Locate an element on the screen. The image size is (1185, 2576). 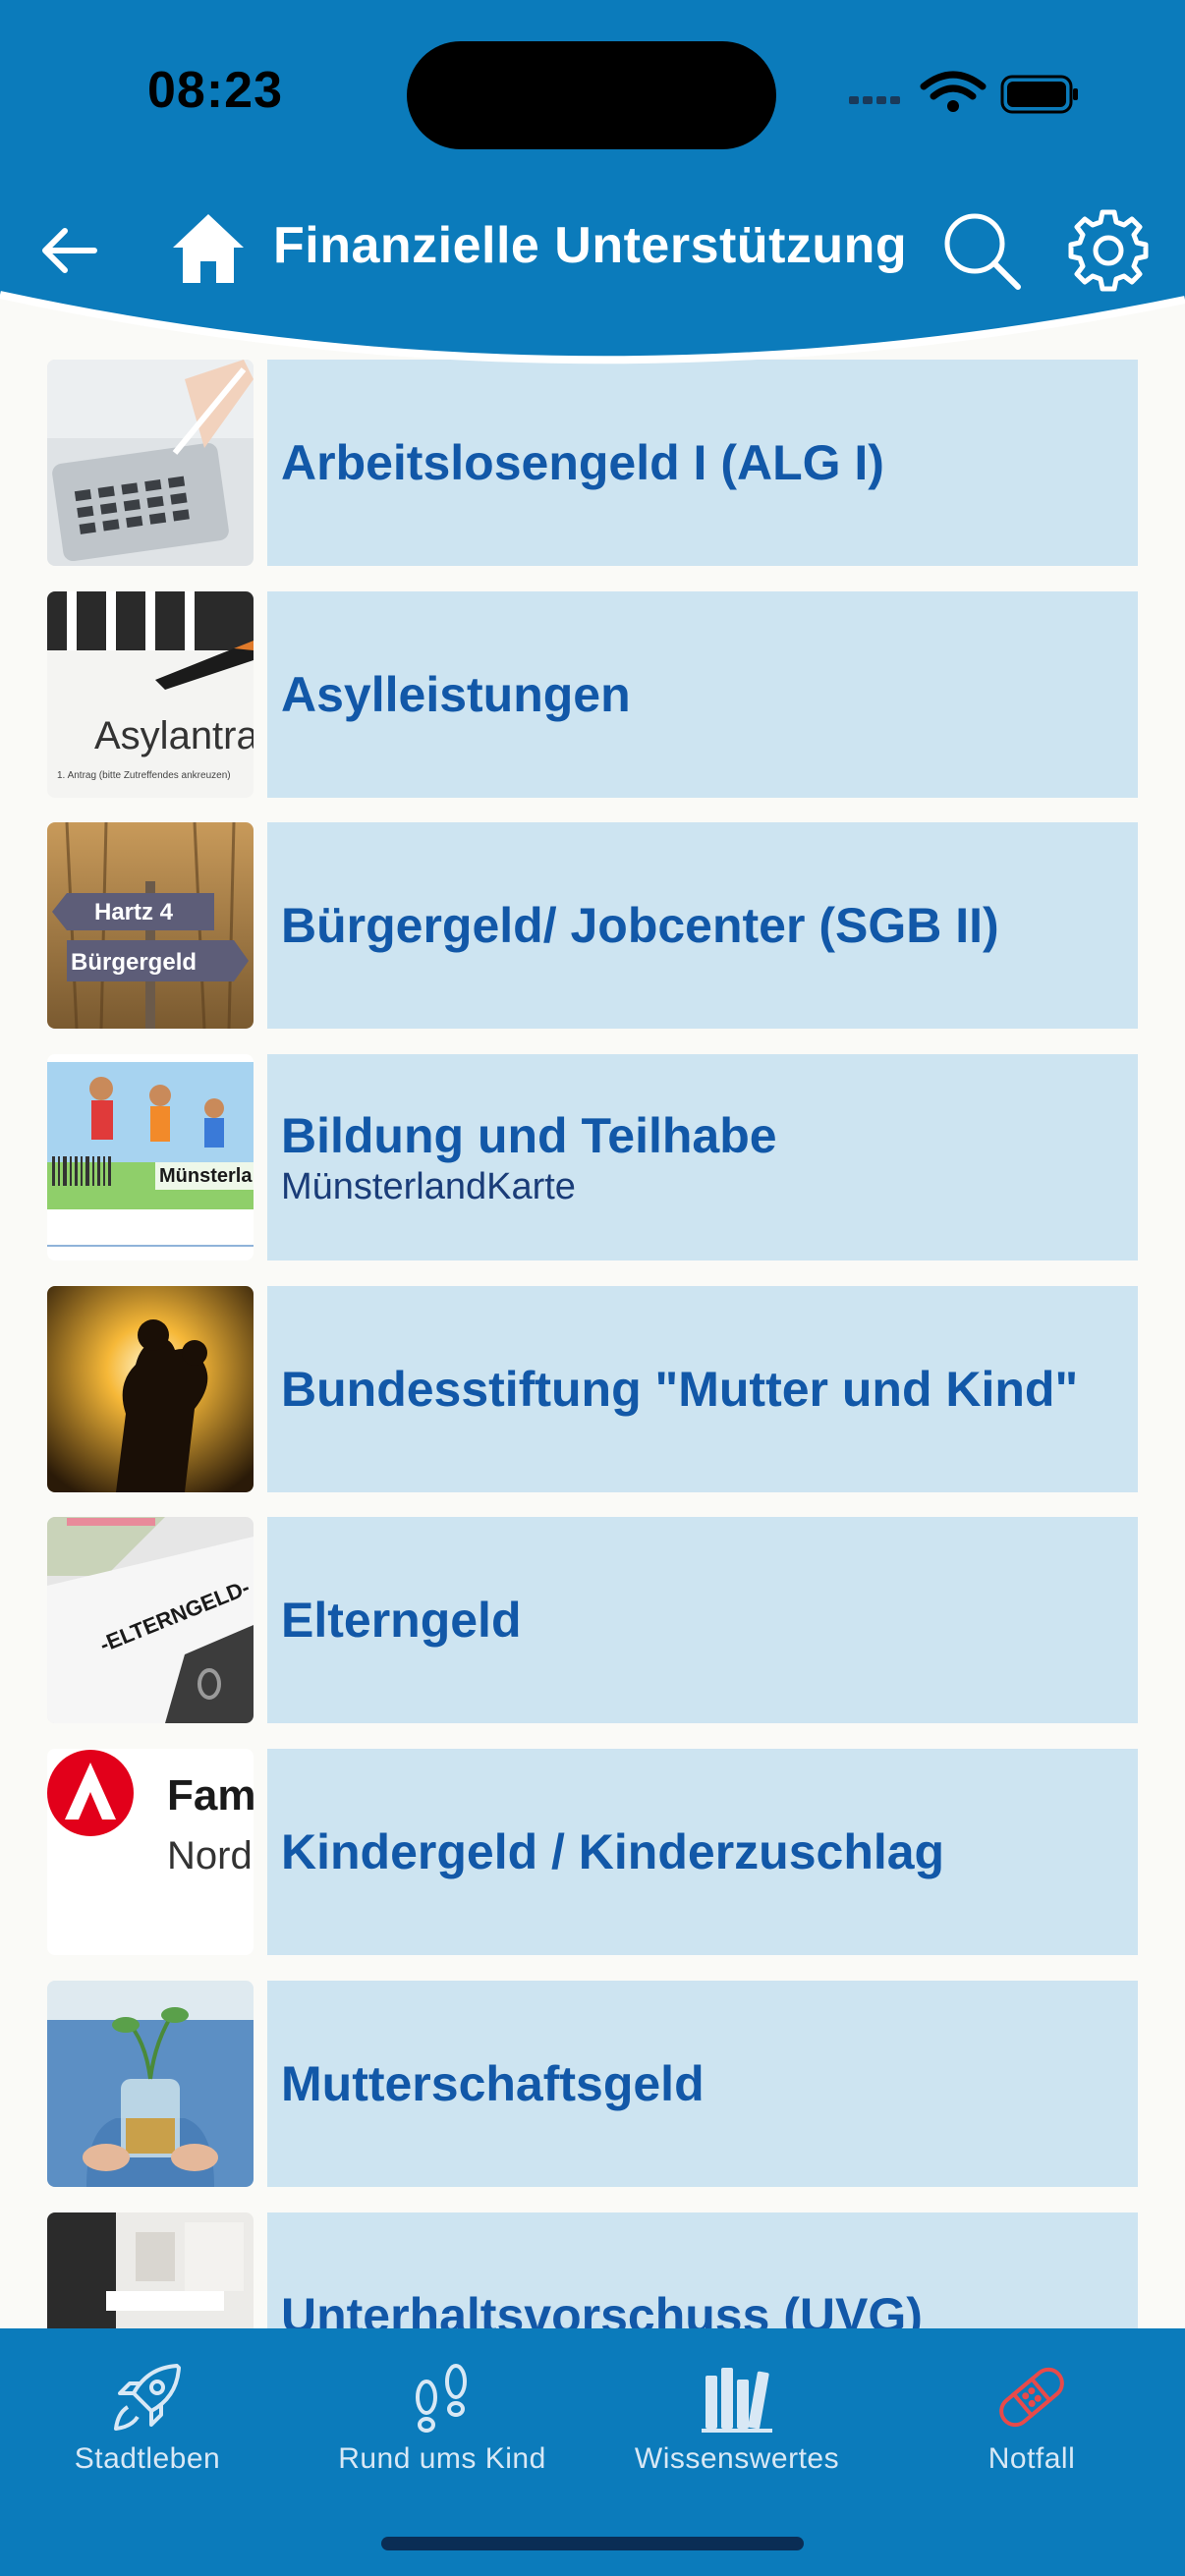
list-item-label: Bürgergeld/ Jobcenter (SGB II) is located at coordinates (703, 925).